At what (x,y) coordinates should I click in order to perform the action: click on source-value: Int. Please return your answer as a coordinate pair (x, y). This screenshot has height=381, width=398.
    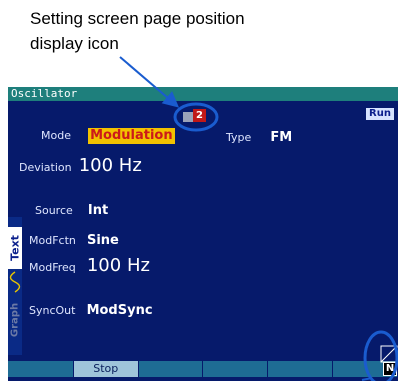
    Looking at the image, I should click on (98, 210).